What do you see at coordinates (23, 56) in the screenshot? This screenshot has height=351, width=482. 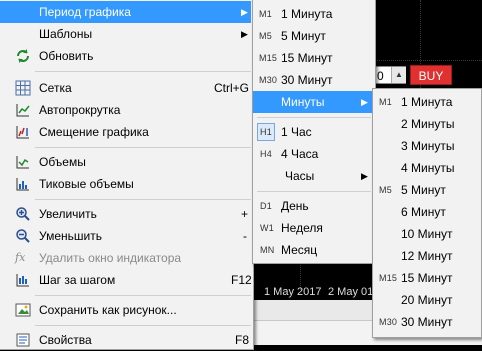 I see `refresh-icon` at bounding box center [23, 56].